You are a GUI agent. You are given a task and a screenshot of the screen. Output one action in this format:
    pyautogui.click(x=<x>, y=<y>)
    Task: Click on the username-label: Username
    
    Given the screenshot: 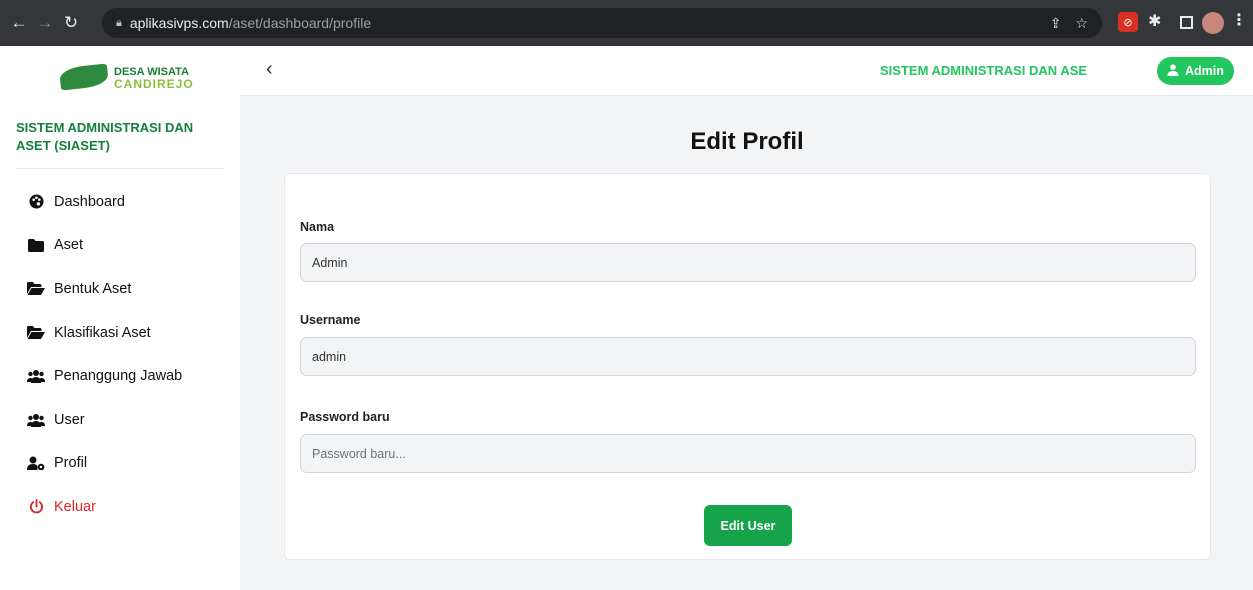 What is the action you would take?
    pyautogui.click(x=330, y=320)
    